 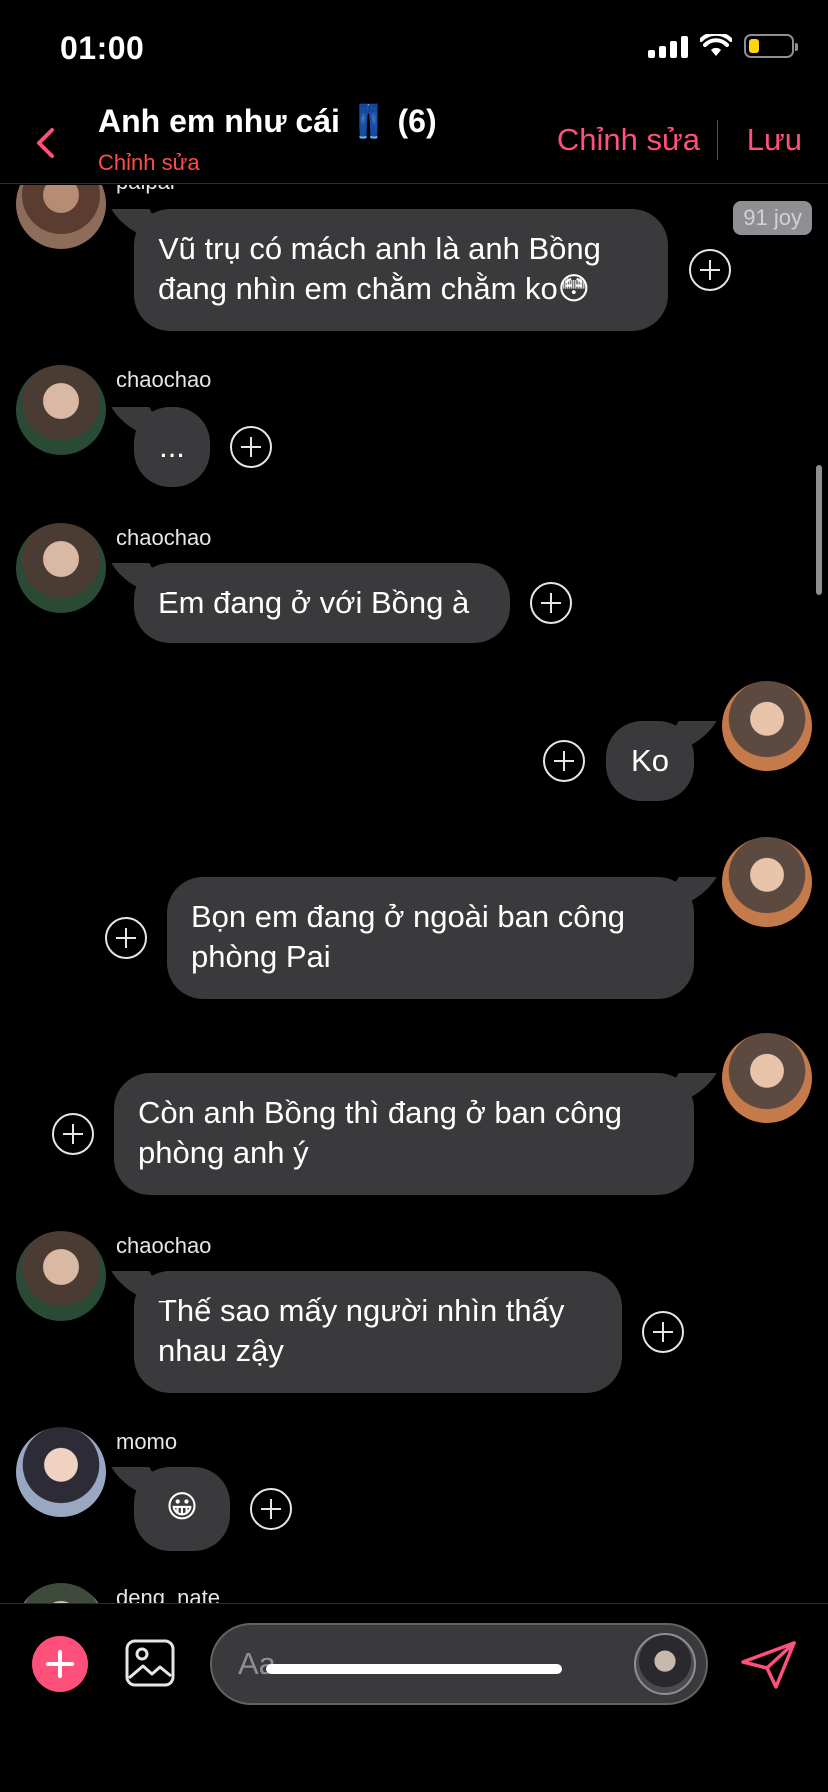 I want to click on sender-name: momo, so click(x=147, y=1441).